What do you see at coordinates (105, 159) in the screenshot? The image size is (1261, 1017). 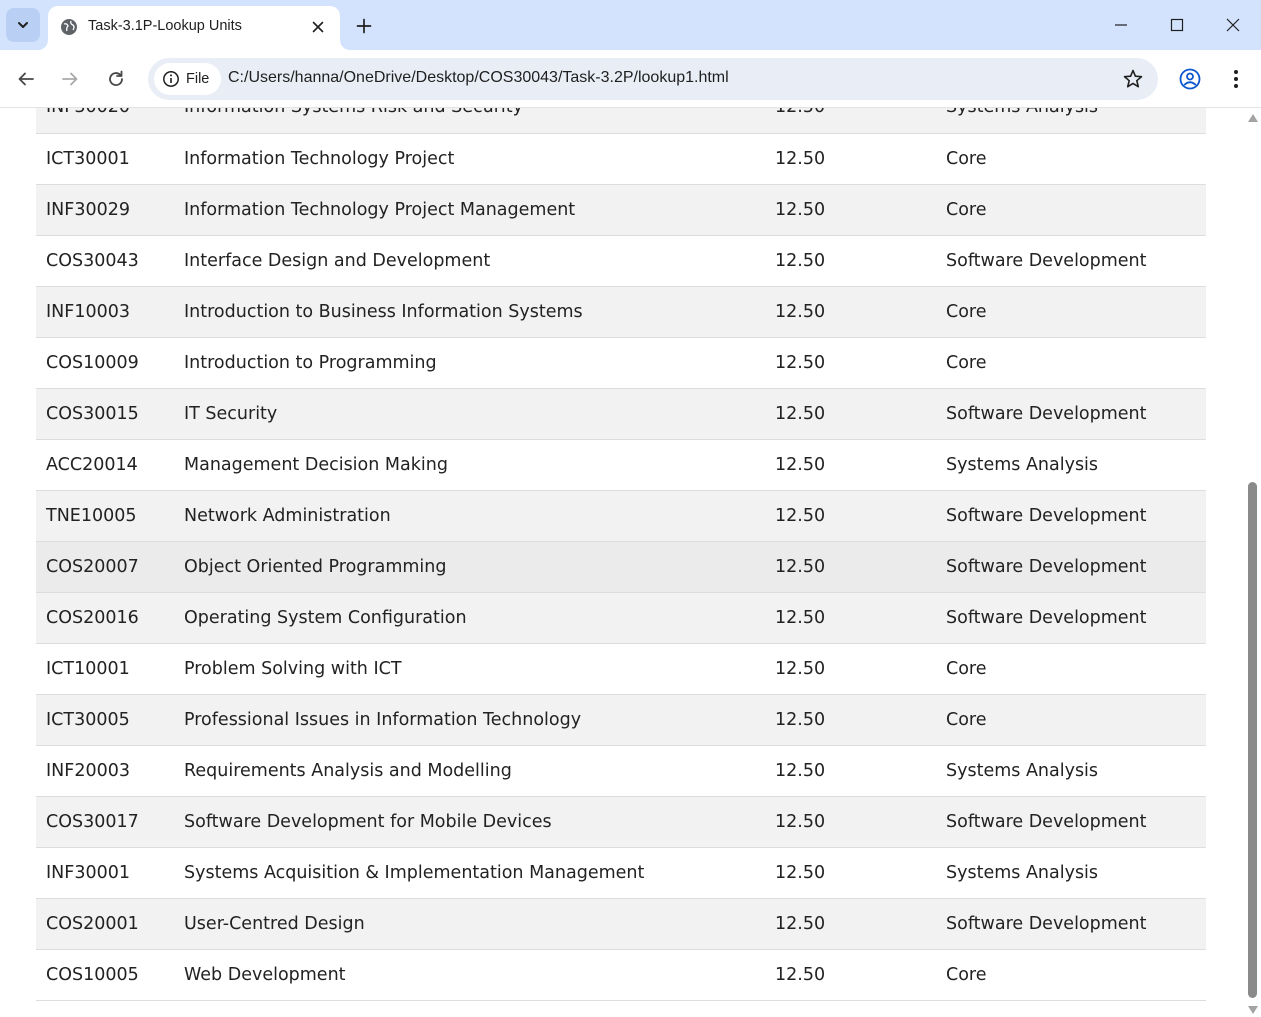 I see `unit-code-cell: ICT30001` at bounding box center [105, 159].